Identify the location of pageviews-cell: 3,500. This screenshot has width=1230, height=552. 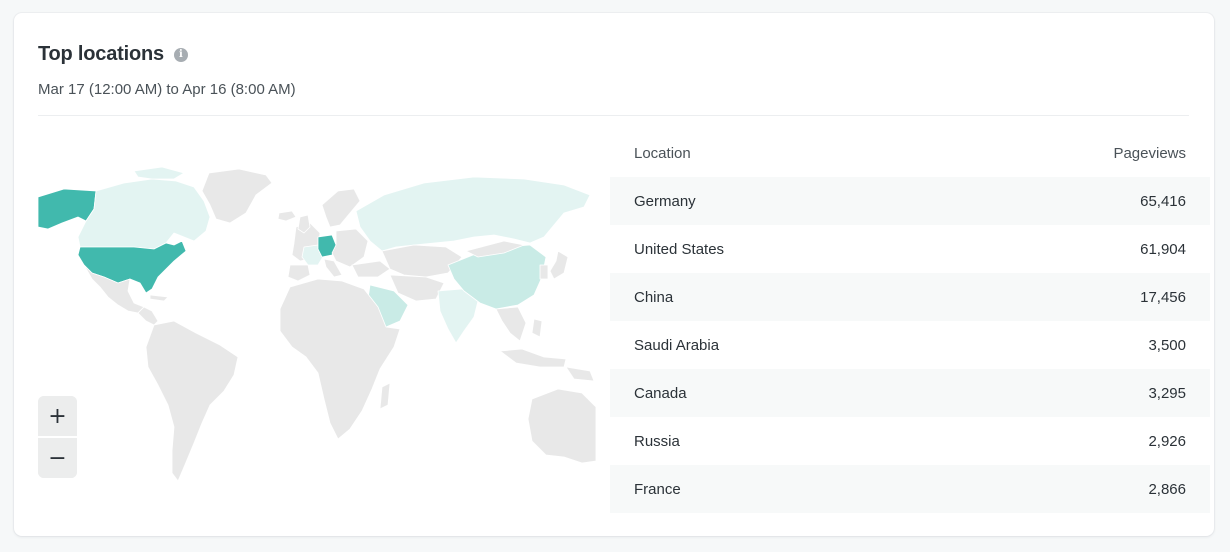
(1167, 345).